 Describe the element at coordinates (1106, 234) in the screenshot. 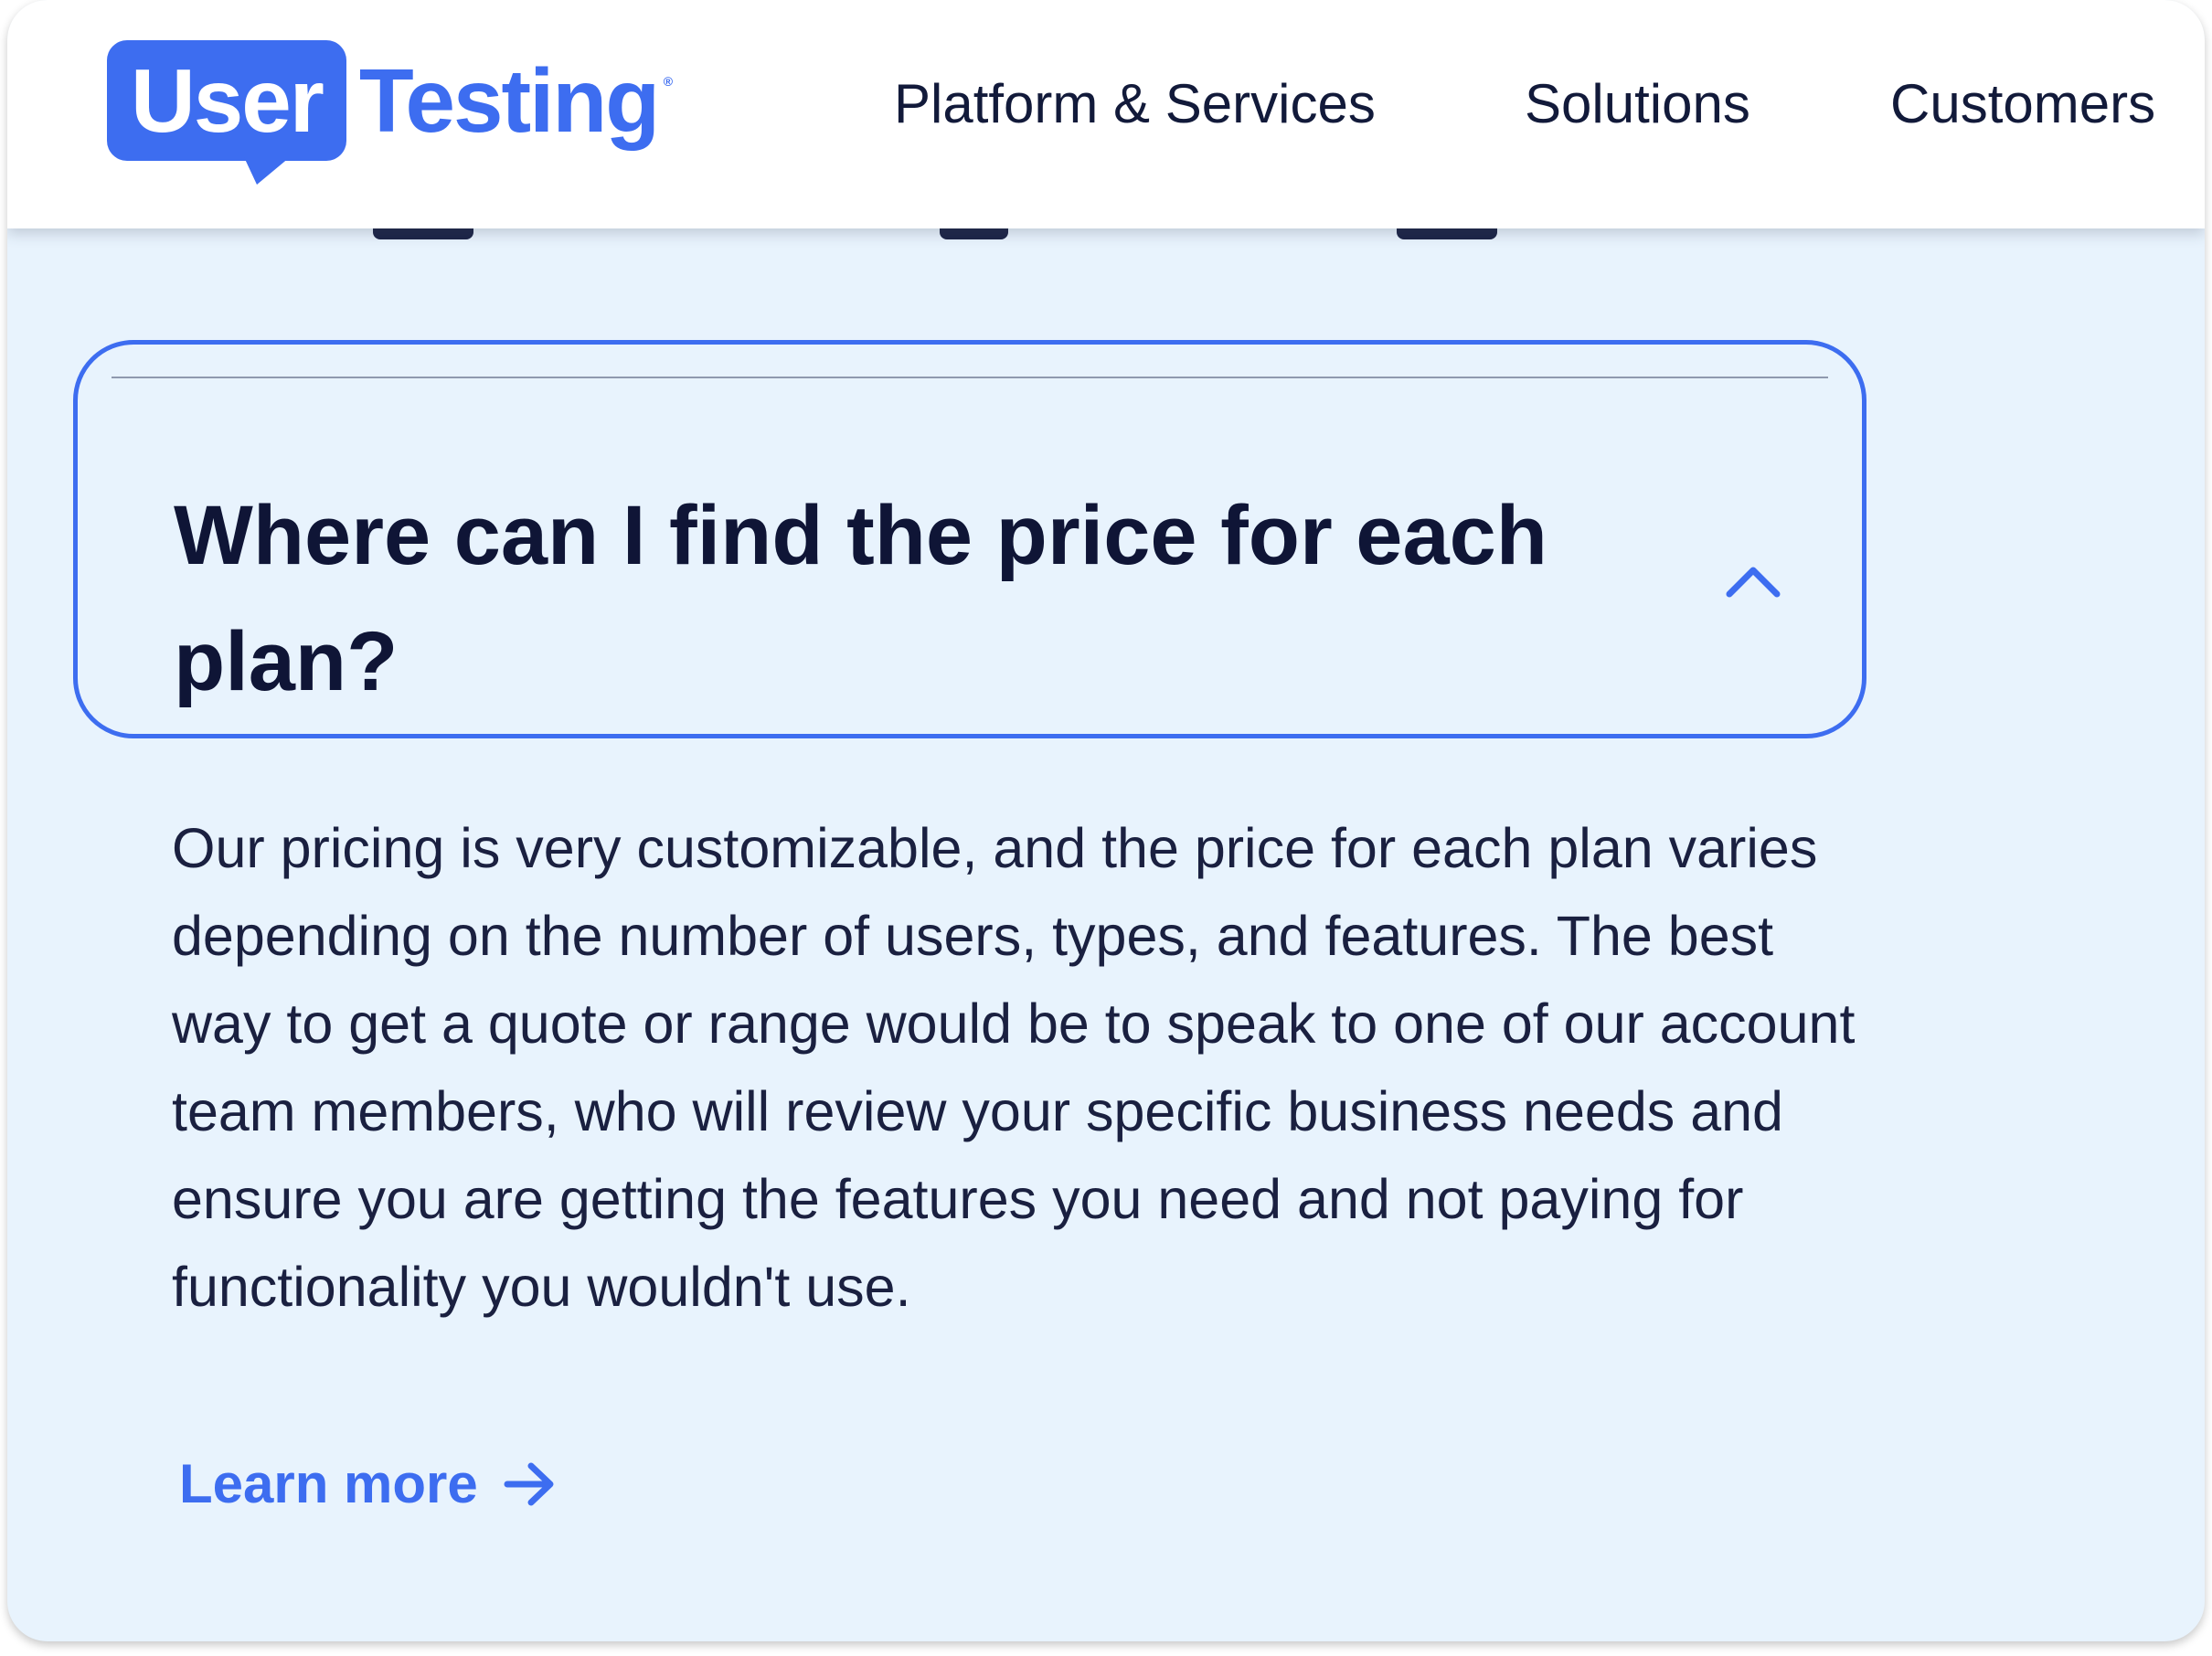

I see `clipped-heading-remnant` at that location.